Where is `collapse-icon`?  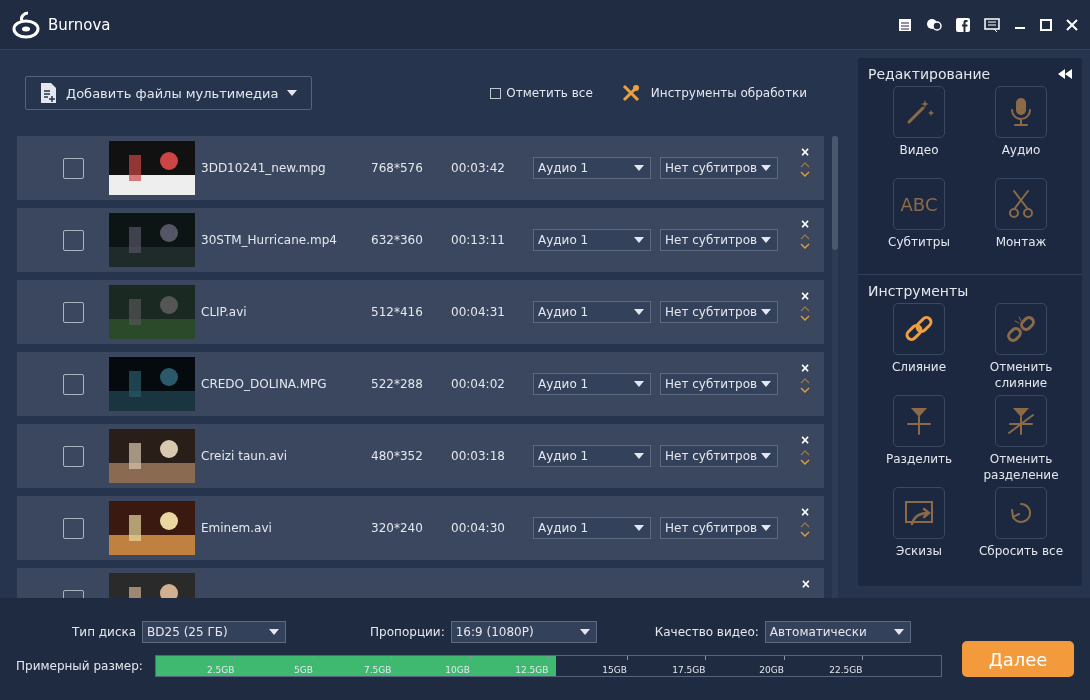 collapse-icon is located at coordinates (1065, 74).